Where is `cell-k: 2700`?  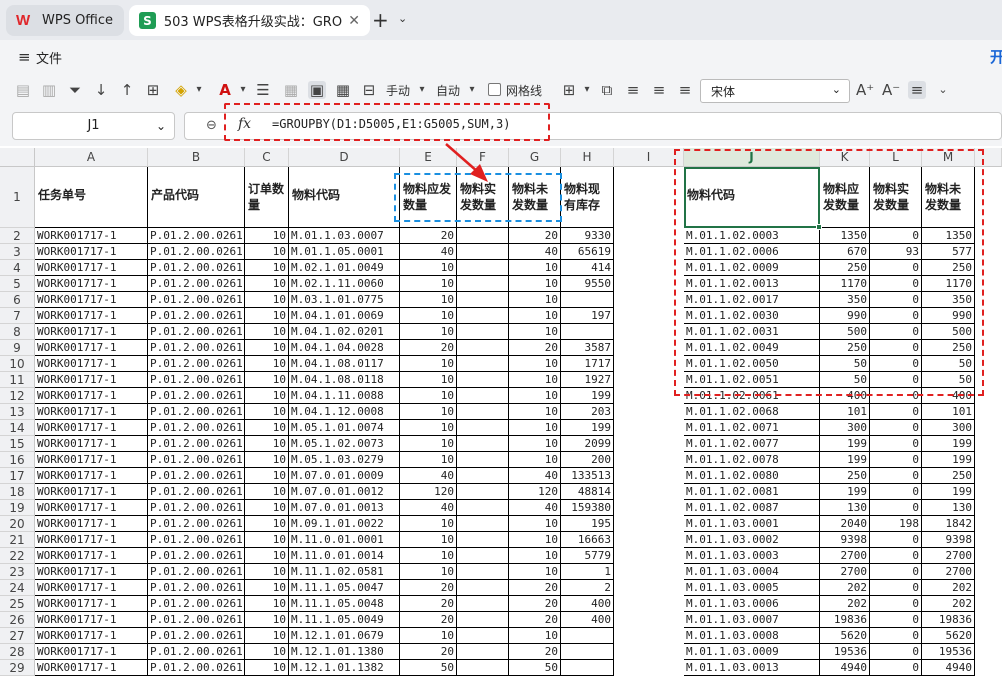 cell-k: 2700 is located at coordinates (845, 572).